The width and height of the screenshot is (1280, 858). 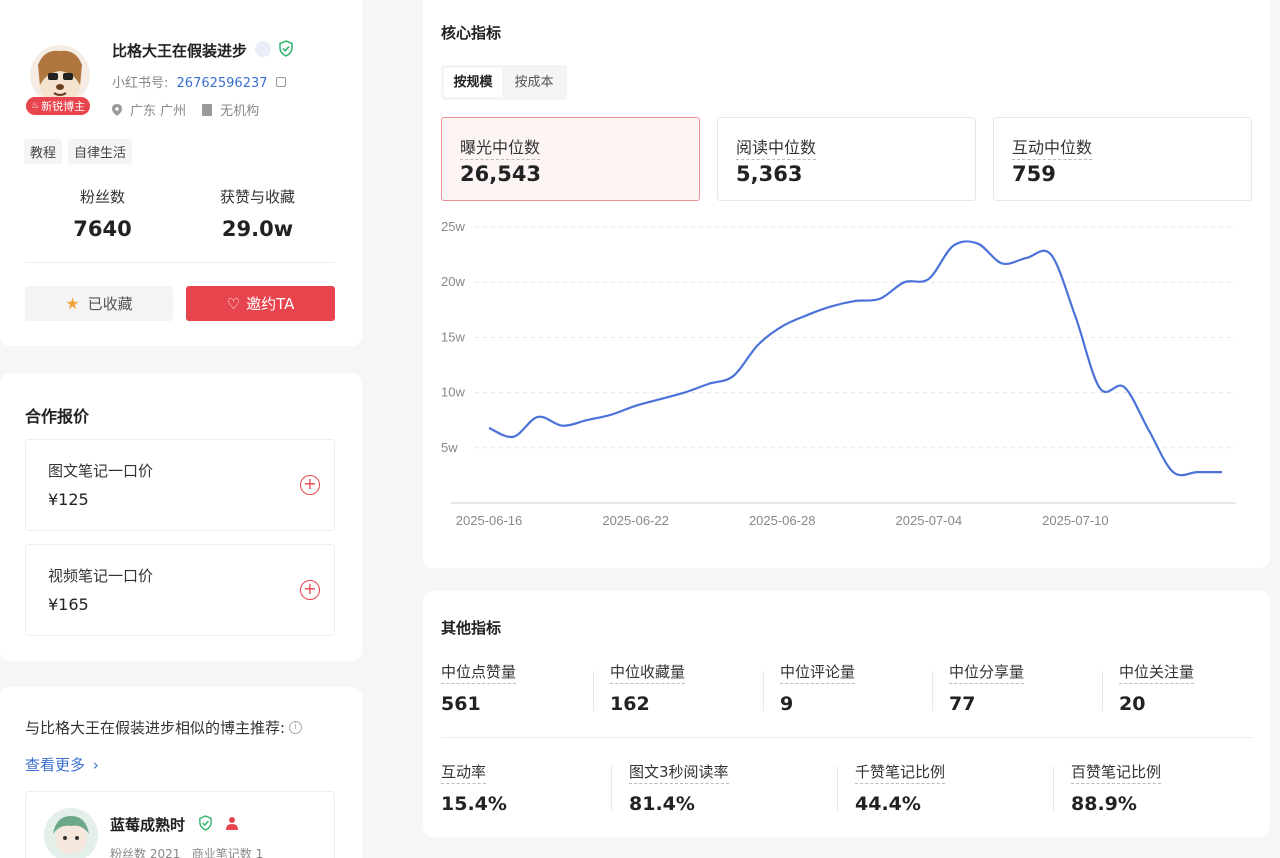 What do you see at coordinates (929, 520) in the screenshot?
I see `x-tick-label: 2025-07-04` at bounding box center [929, 520].